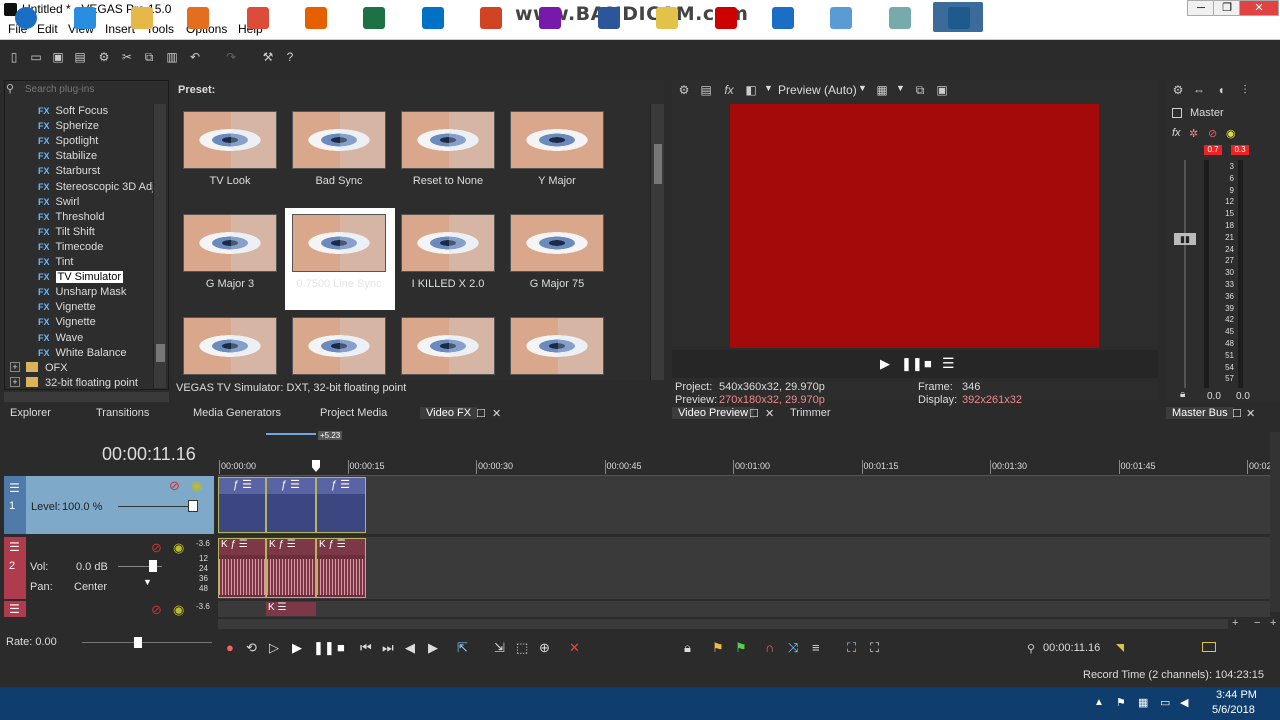 Image resolution: width=1280 pixels, height=720 pixels. Describe the element at coordinates (657, 242) in the screenshot. I see `preset-scrollbar` at that location.